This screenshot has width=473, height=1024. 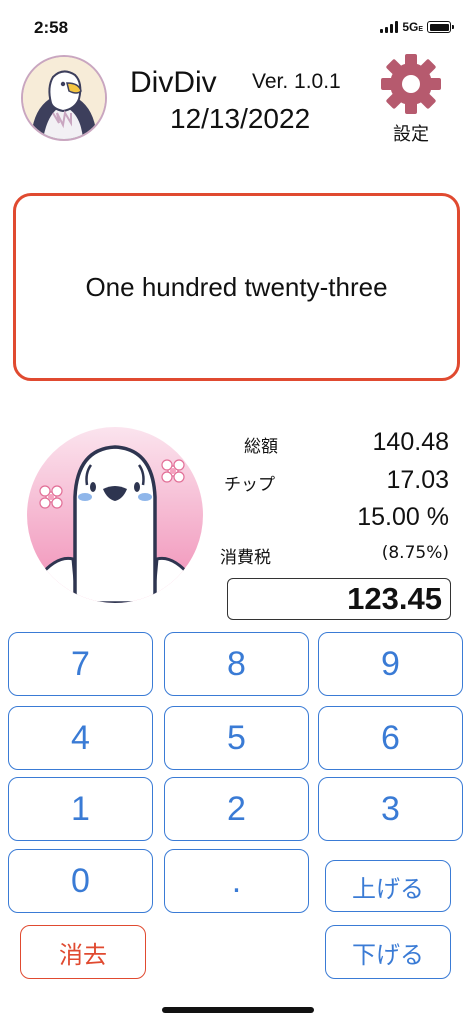 I want to click on amount-words-text: One hundred twenty-three, so click(x=236, y=286).